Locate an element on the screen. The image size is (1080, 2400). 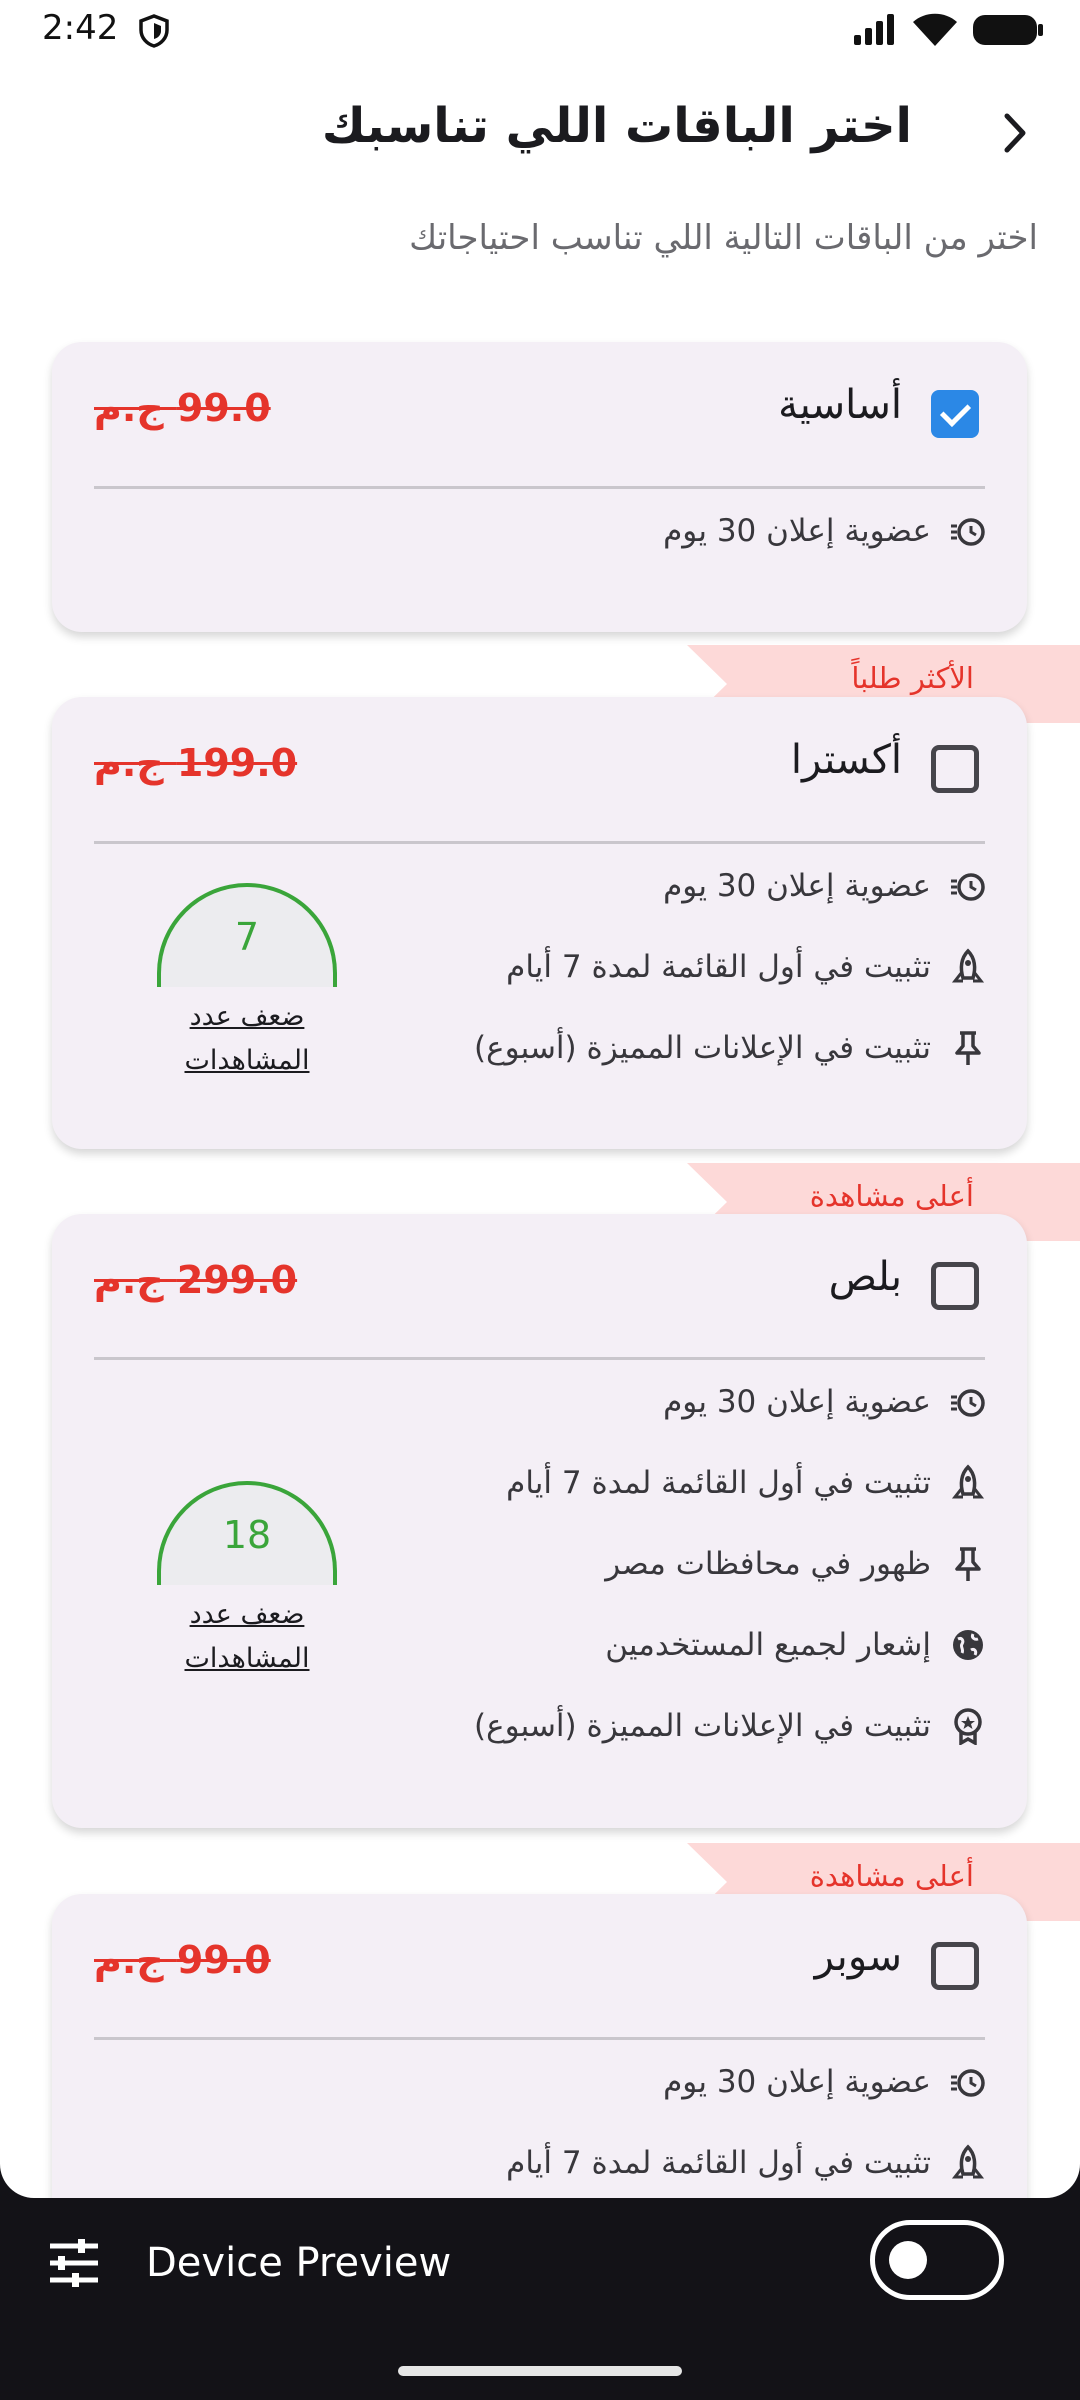
feature-item: ظهور في محافظات مصر is located at coordinates (796, 1564).